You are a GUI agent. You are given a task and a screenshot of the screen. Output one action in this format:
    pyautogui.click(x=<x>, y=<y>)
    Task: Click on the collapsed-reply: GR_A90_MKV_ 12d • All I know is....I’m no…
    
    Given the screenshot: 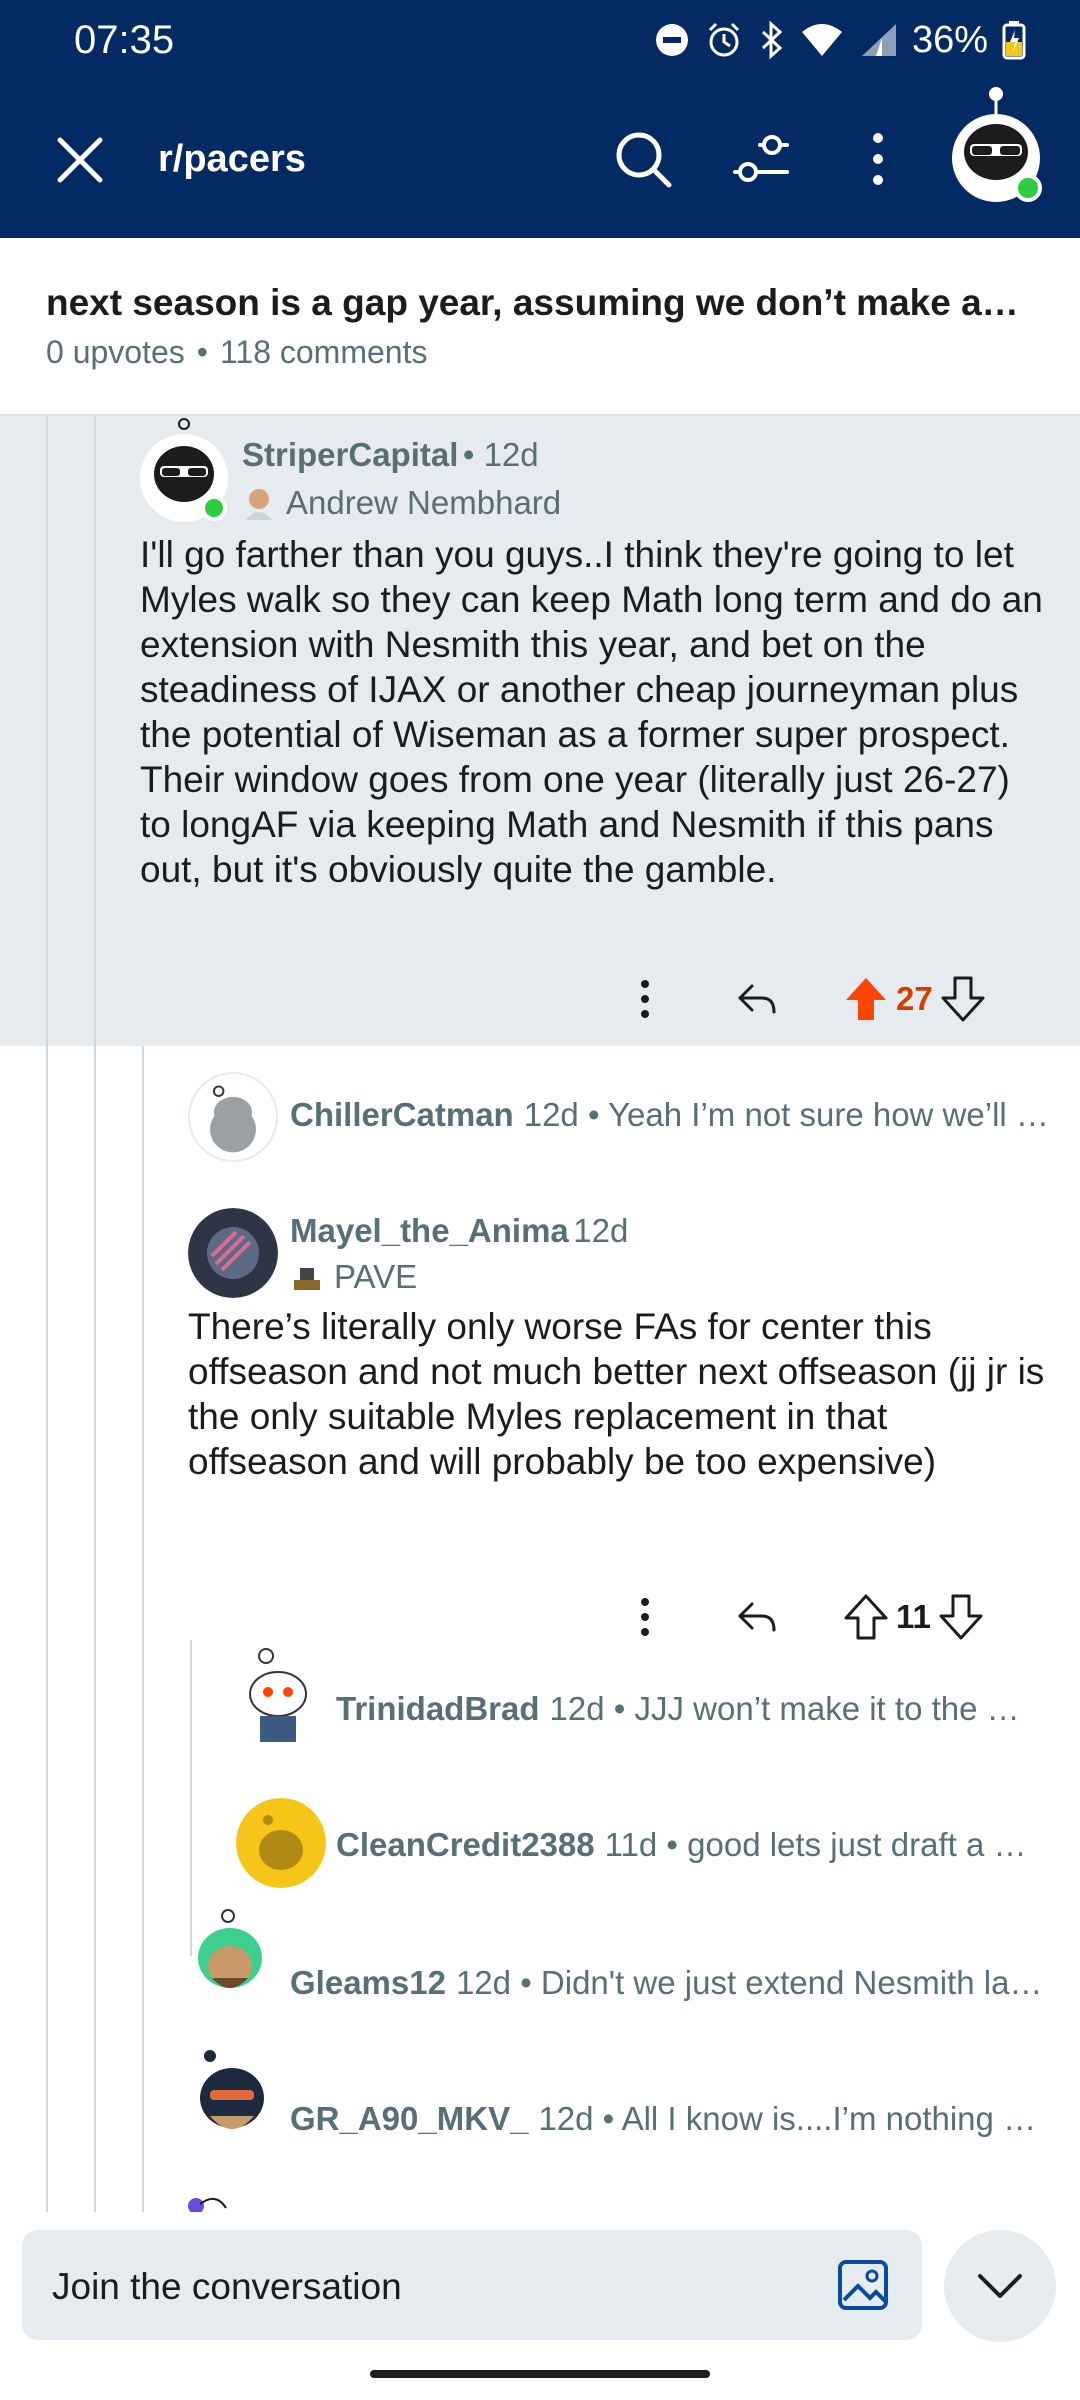 What is the action you would take?
    pyautogui.click(x=670, y=2119)
    